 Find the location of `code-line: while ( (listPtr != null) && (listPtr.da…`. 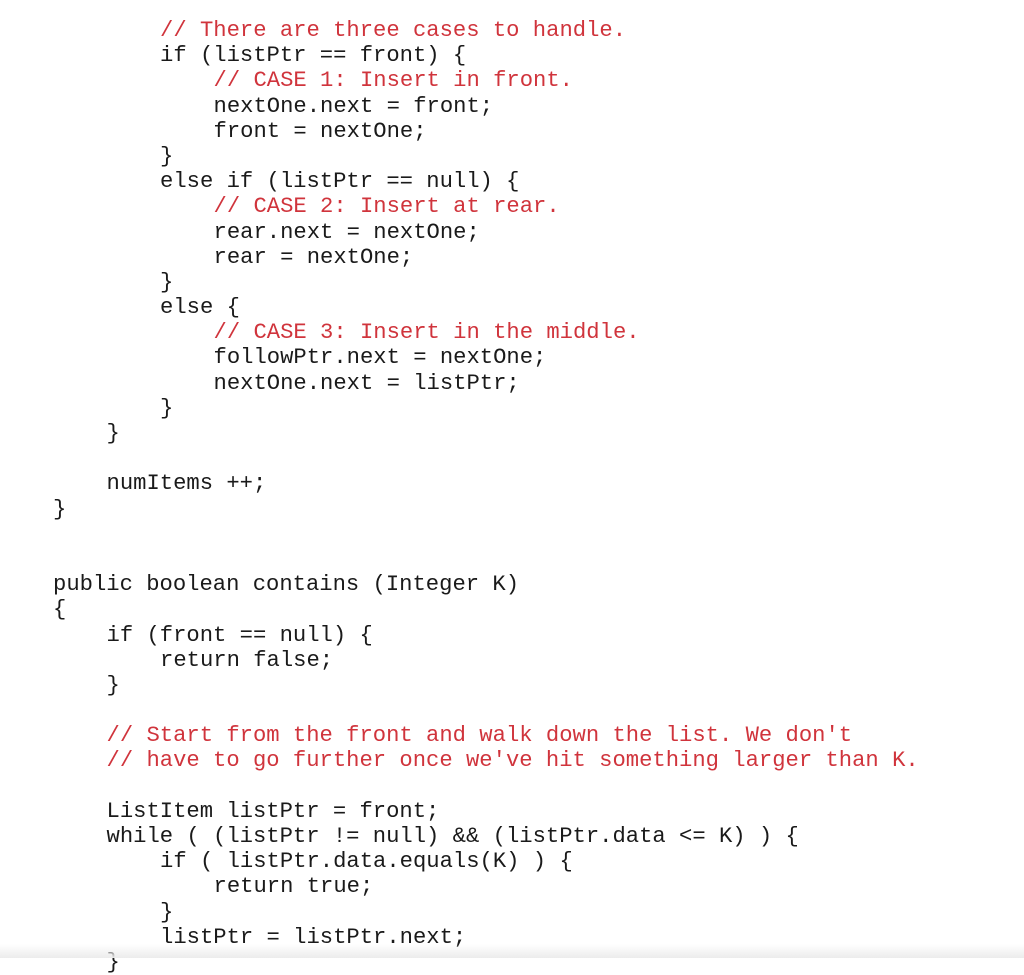

code-line: while ( (listPtr != null) && (listPtr.da… is located at coordinates (512, 836).